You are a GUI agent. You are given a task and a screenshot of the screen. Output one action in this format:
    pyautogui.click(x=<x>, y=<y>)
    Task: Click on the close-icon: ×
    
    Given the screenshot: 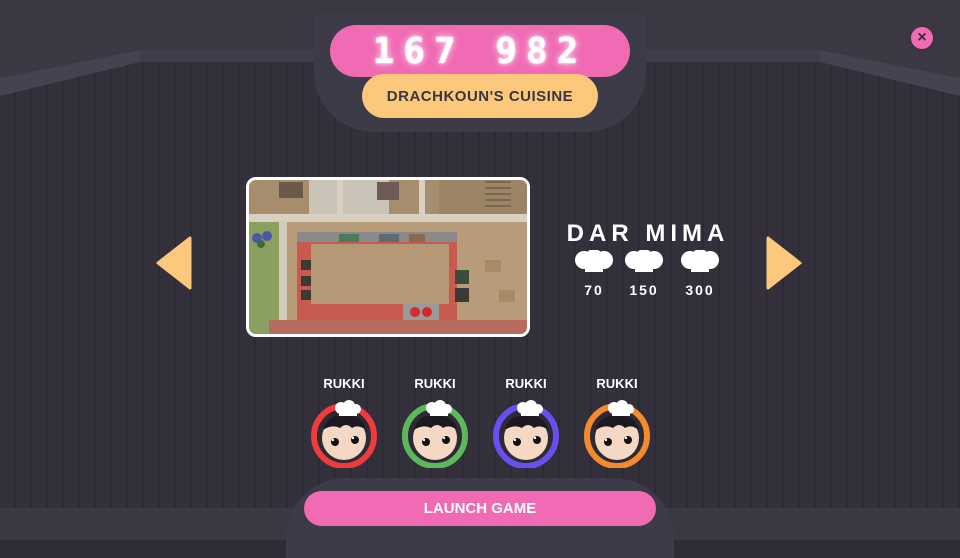 What is the action you would take?
    pyautogui.click(x=922, y=37)
    